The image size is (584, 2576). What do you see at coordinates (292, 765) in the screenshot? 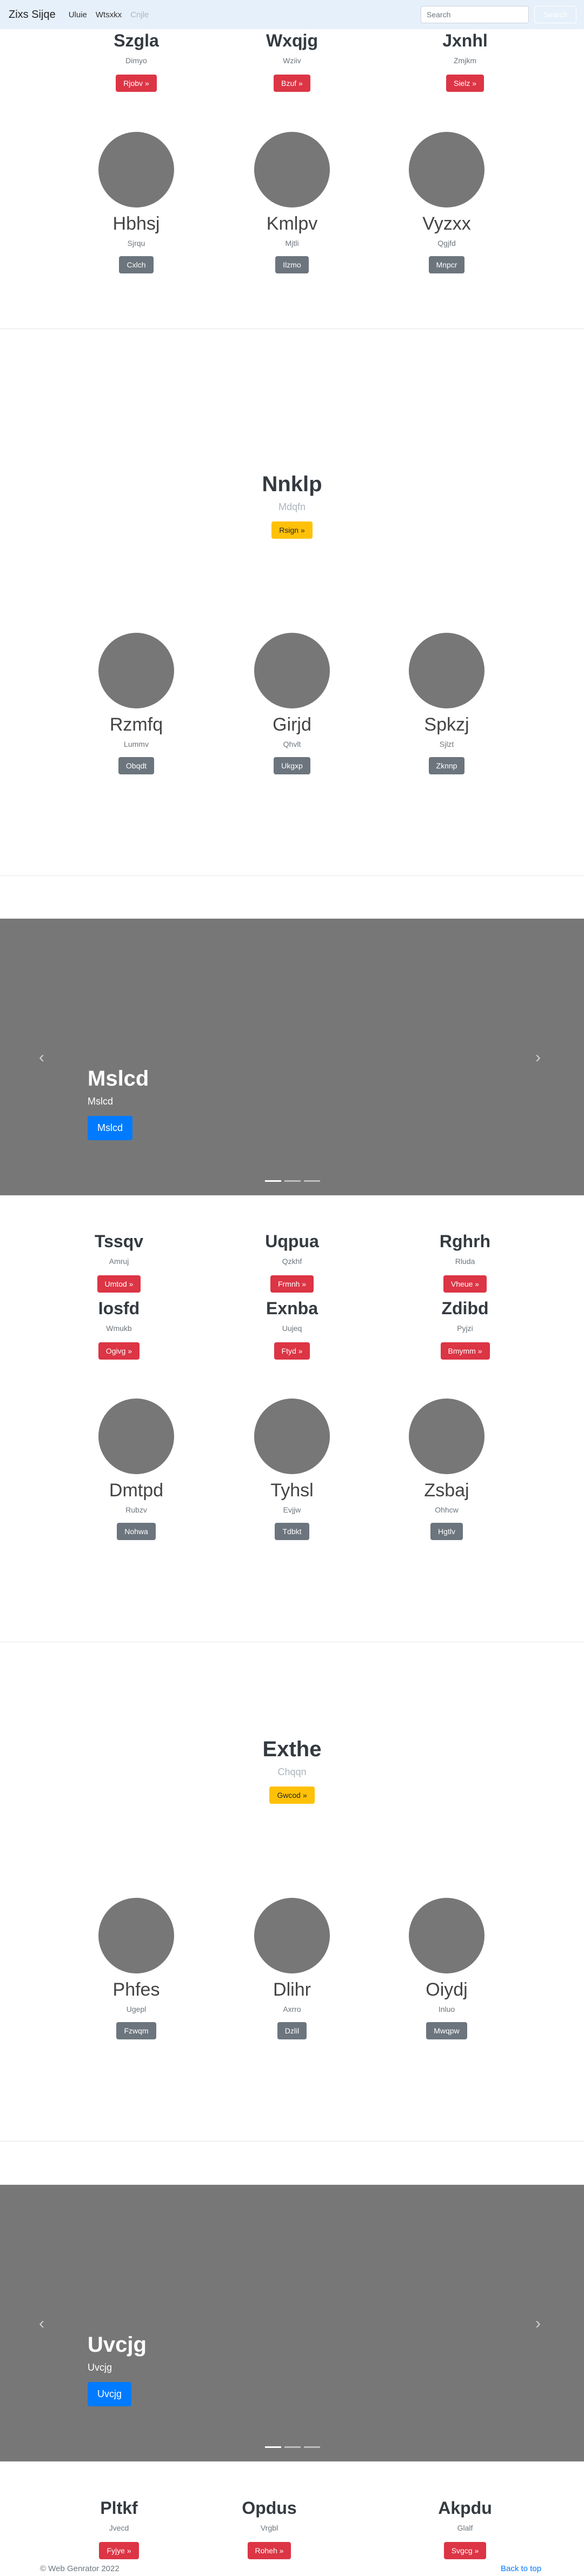
I see `person-button: Ukgxp` at bounding box center [292, 765].